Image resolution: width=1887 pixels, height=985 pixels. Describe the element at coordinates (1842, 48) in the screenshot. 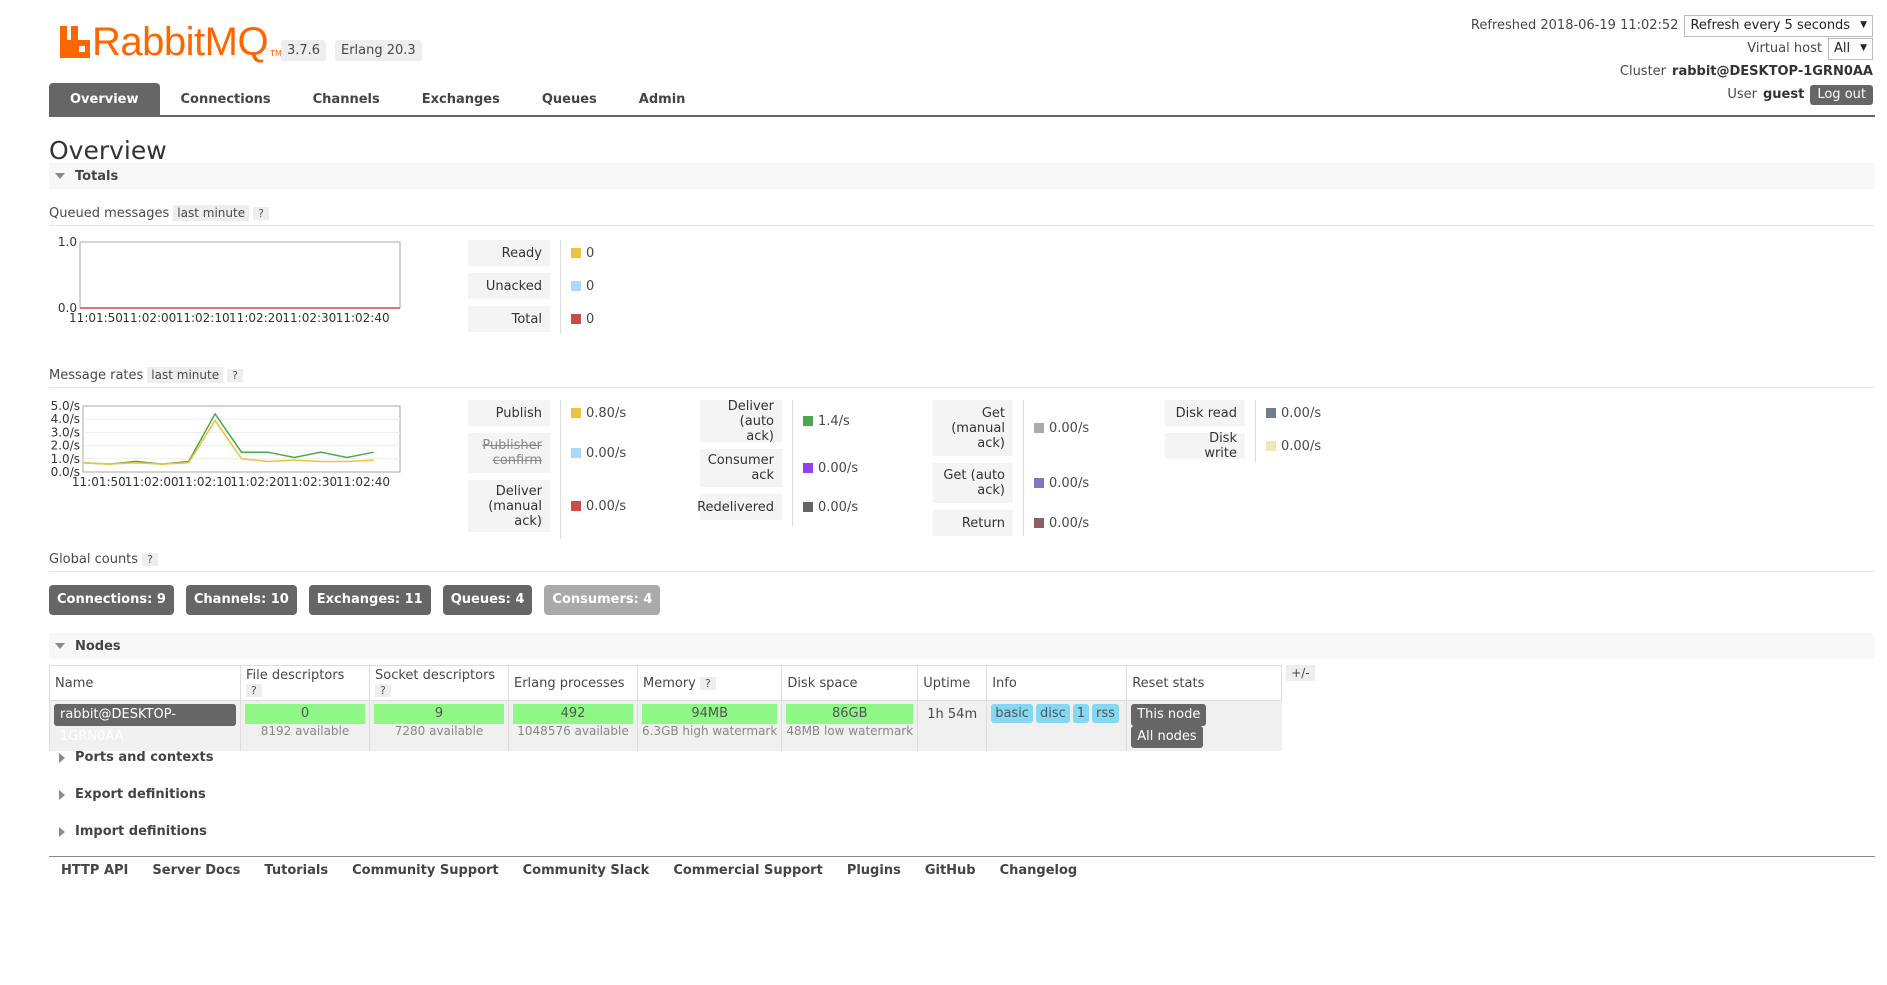

I see `vhost-select-value: All` at that location.